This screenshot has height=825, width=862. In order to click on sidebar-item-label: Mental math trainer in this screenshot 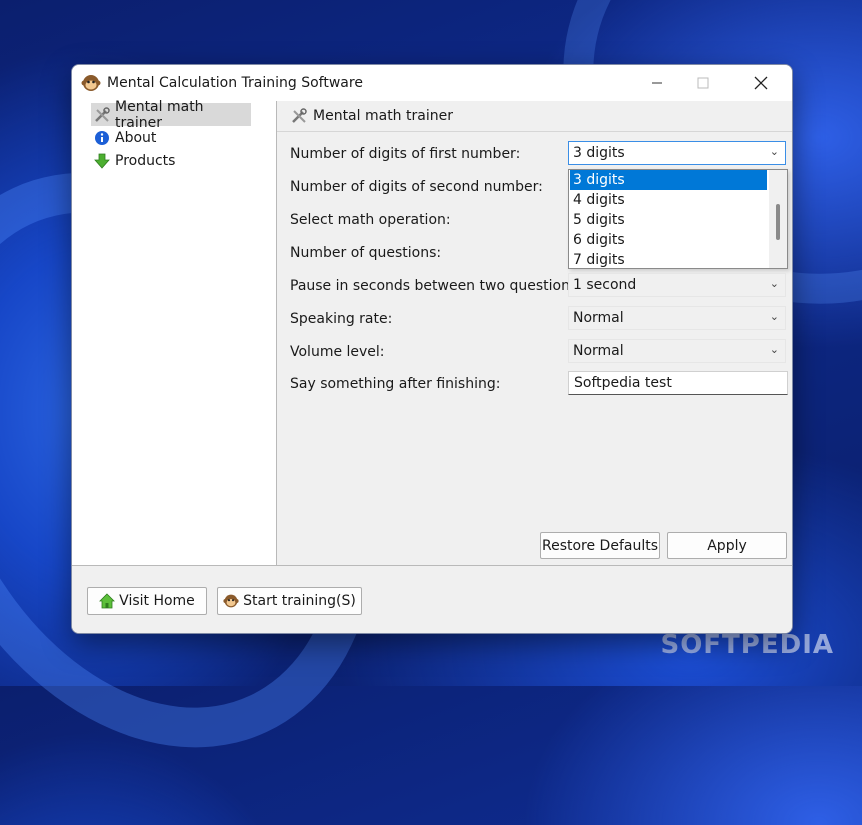, I will do `click(159, 114)`.